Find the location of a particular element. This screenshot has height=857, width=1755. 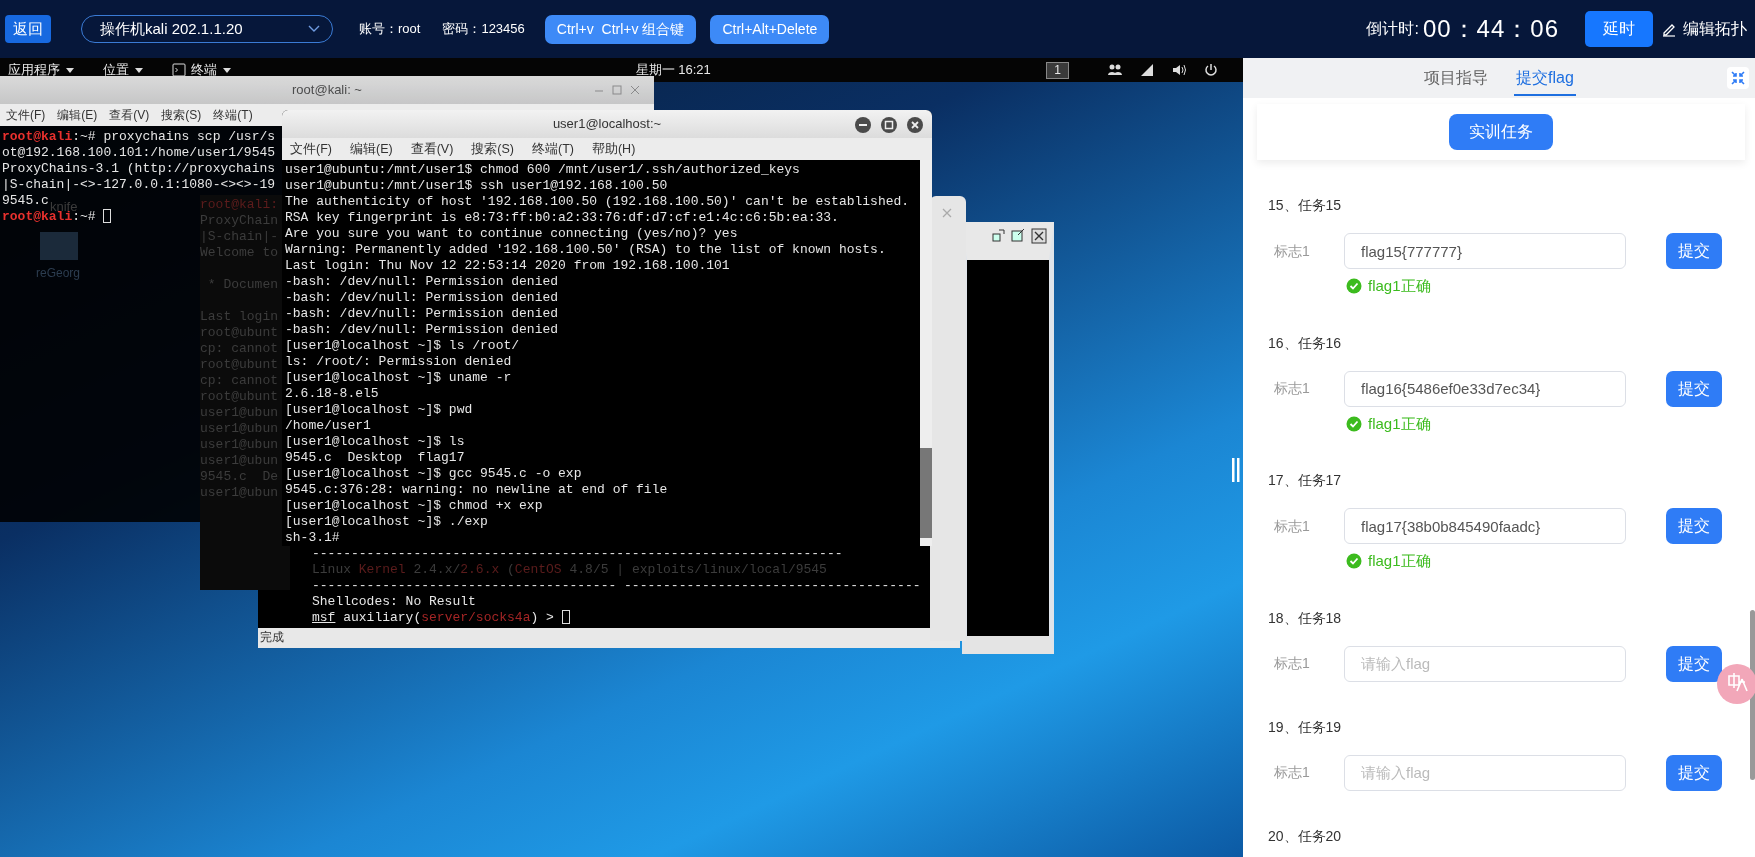

terminal-line: -------------------------------------------------------------------- is located at coordinates (577, 554).